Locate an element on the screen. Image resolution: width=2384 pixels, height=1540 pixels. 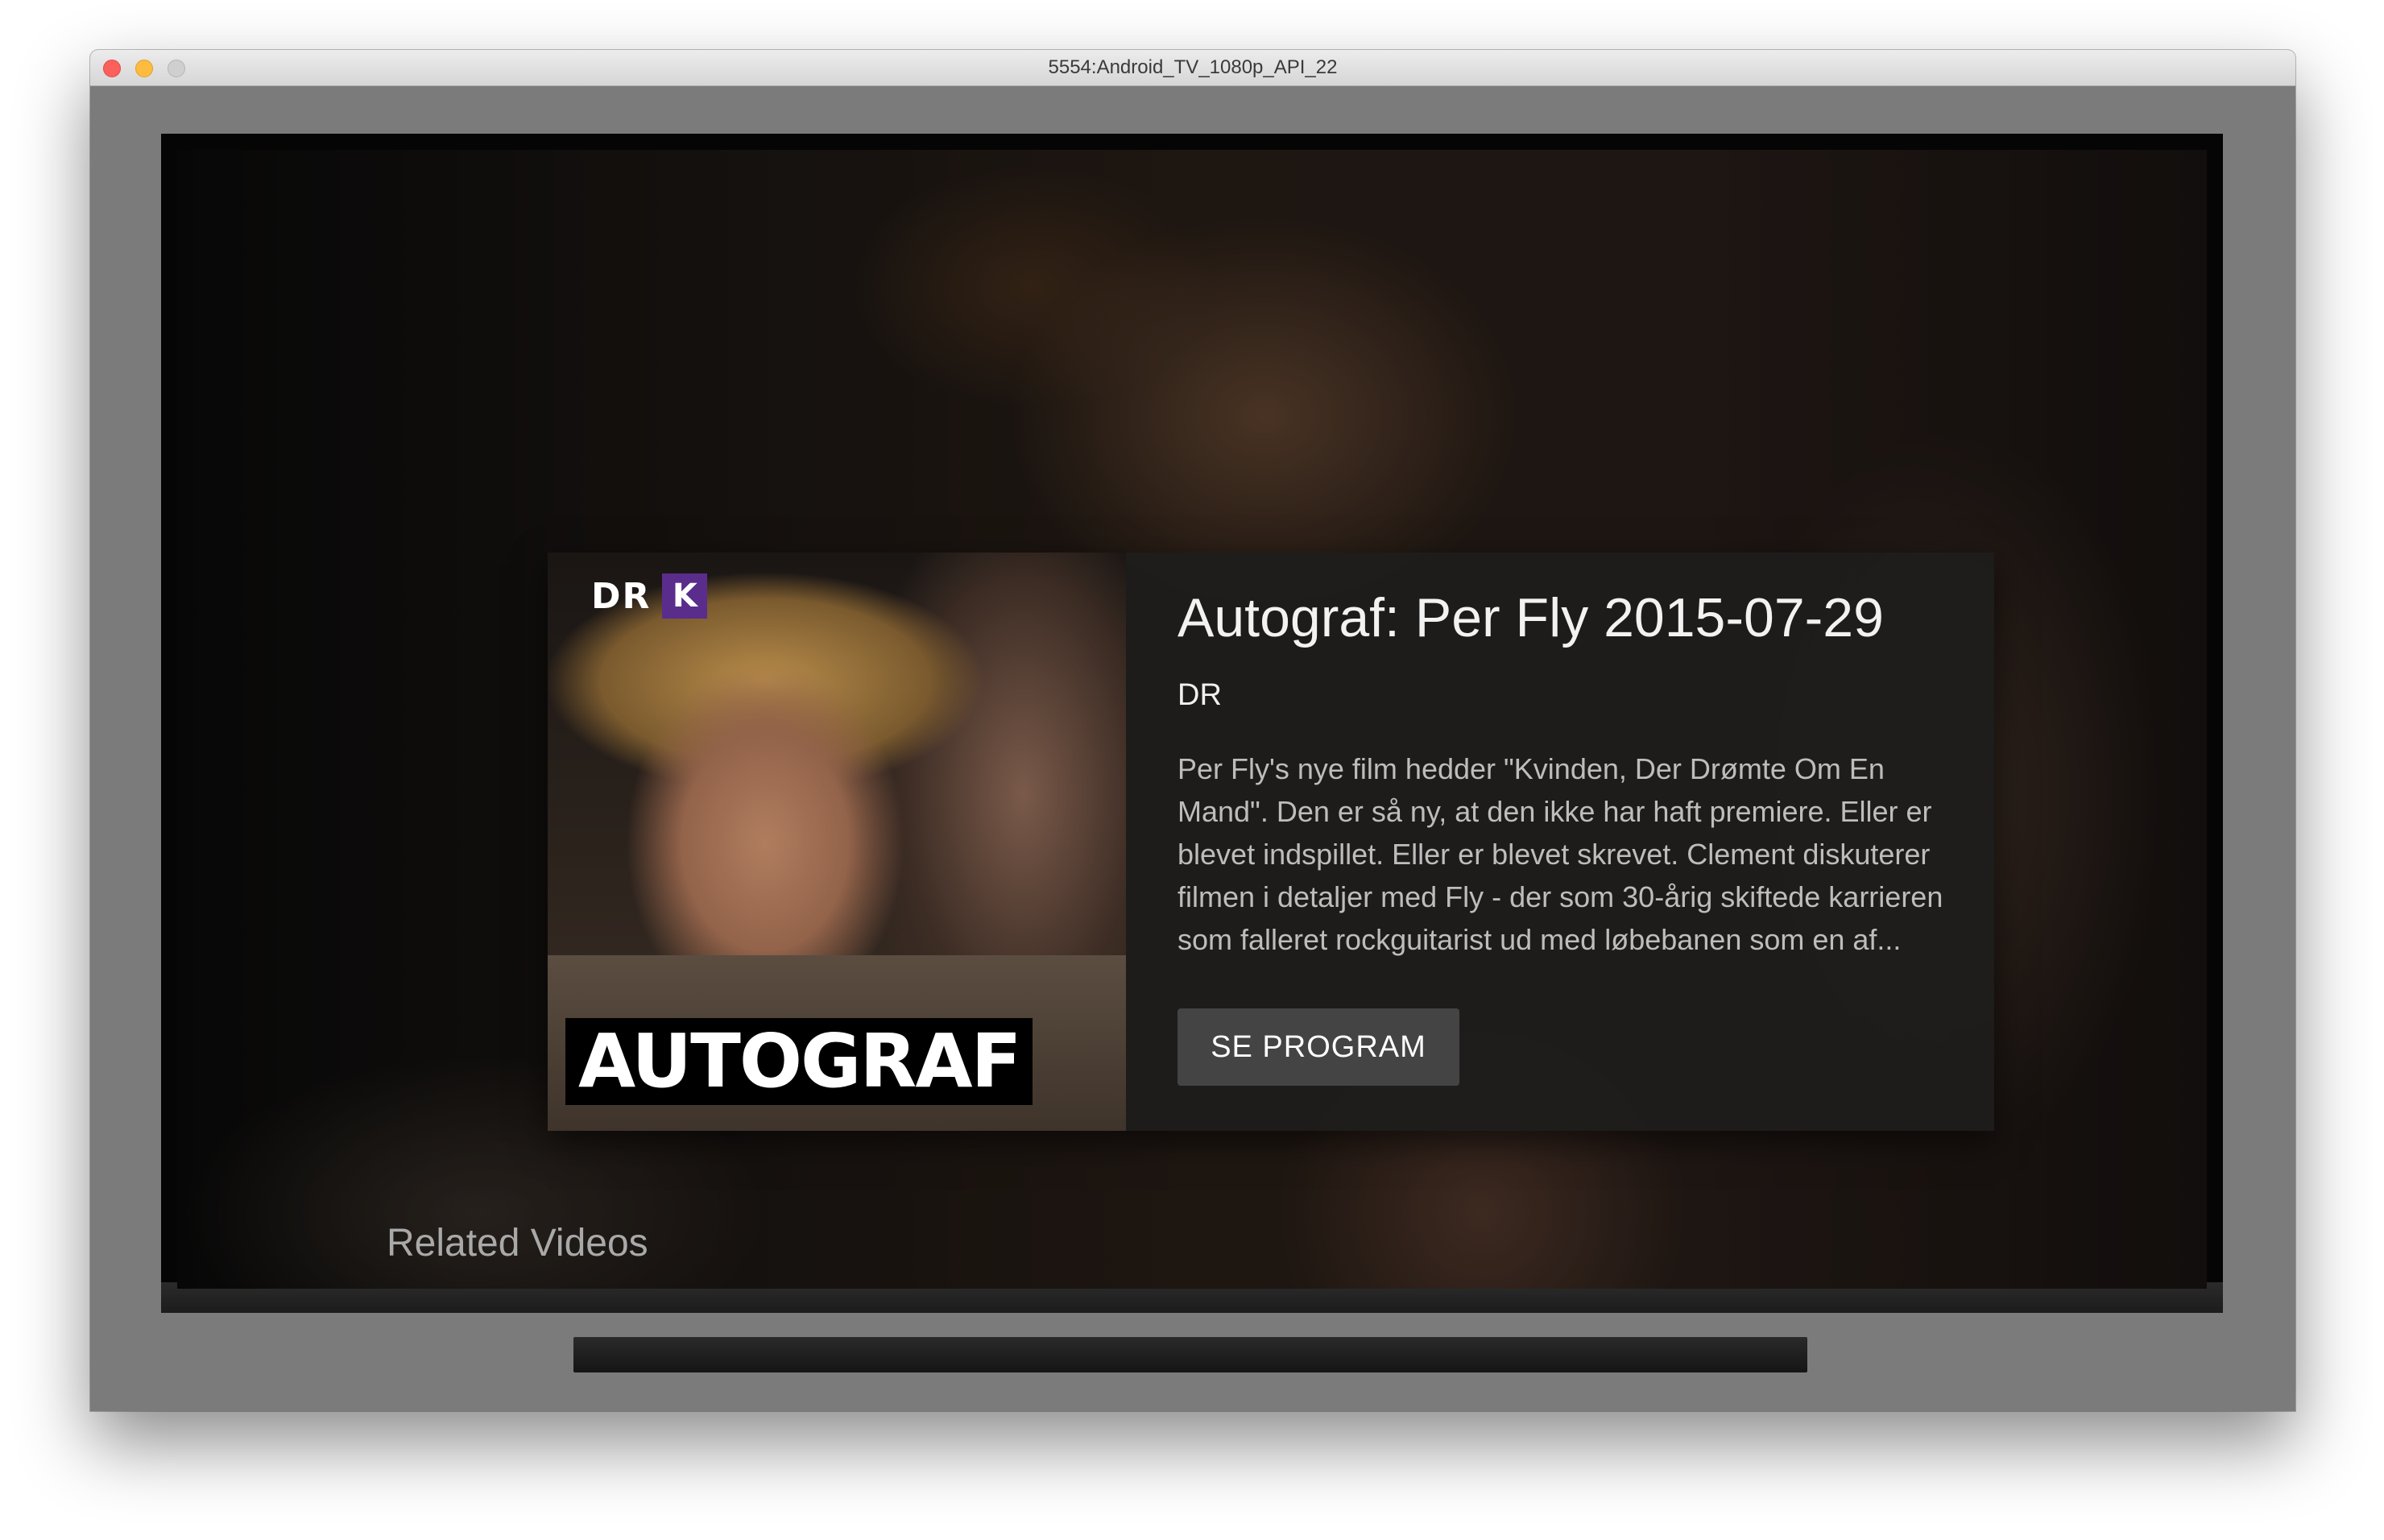
channel-logo-text: DR is located at coordinates (621, 596).